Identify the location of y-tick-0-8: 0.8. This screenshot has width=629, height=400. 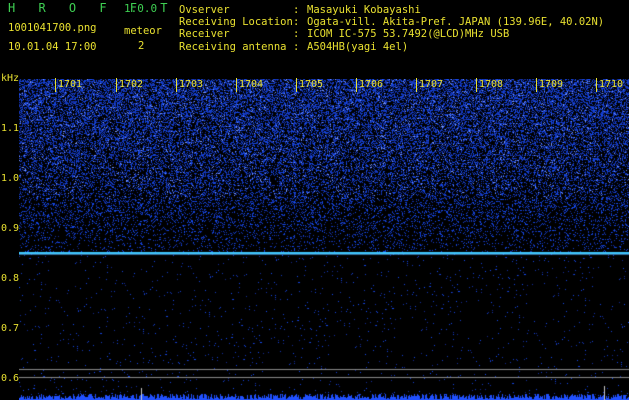
(10, 278).